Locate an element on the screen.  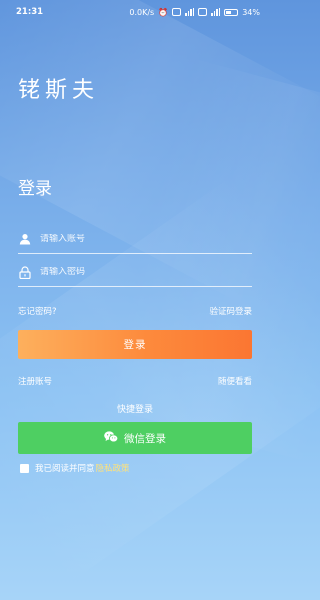
alarm-icon: ⏰ is located at coordinates (163, 12).